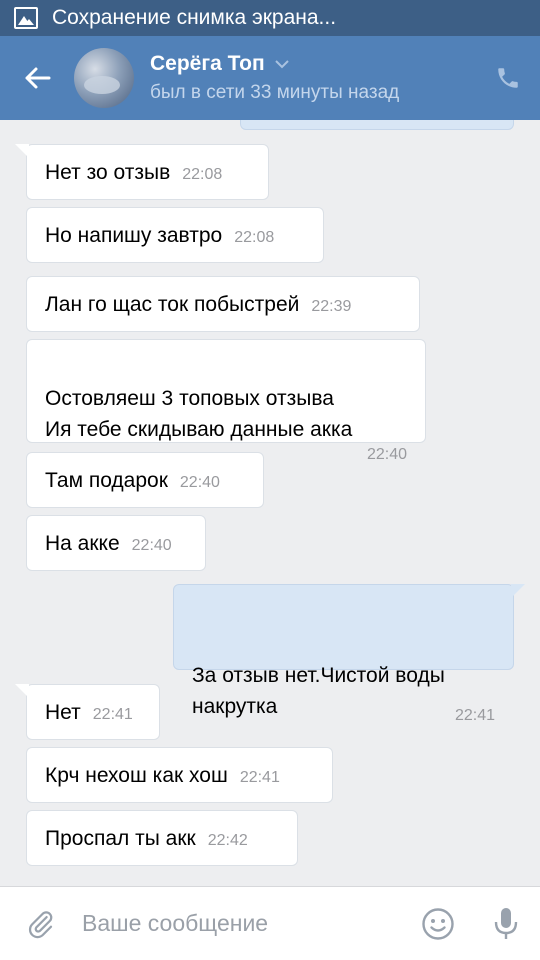 This screenshot has width=540, height=960. I want to click on message-input, so click(243, 923).